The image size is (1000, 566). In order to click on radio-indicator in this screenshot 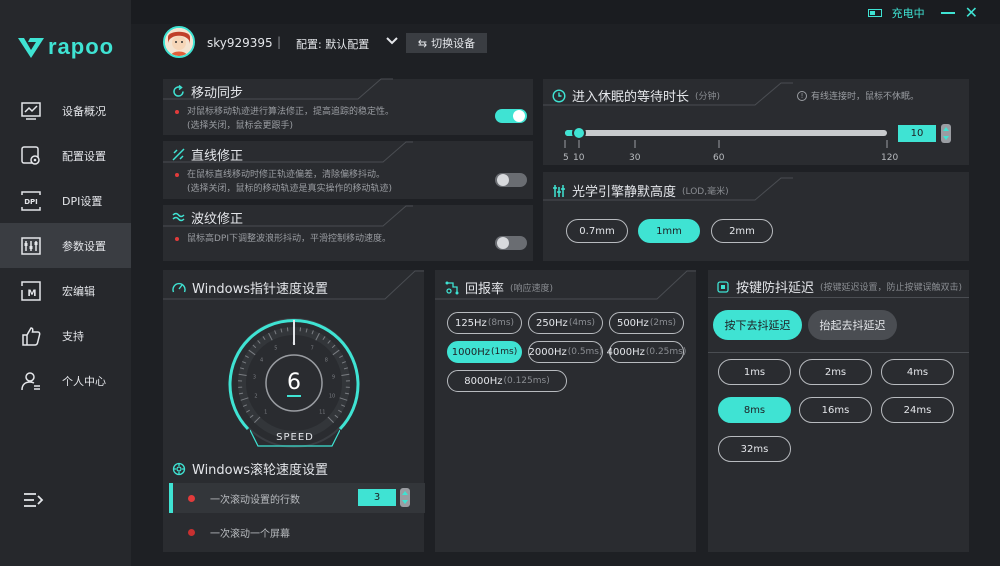, I will do `click(191, 498)`.